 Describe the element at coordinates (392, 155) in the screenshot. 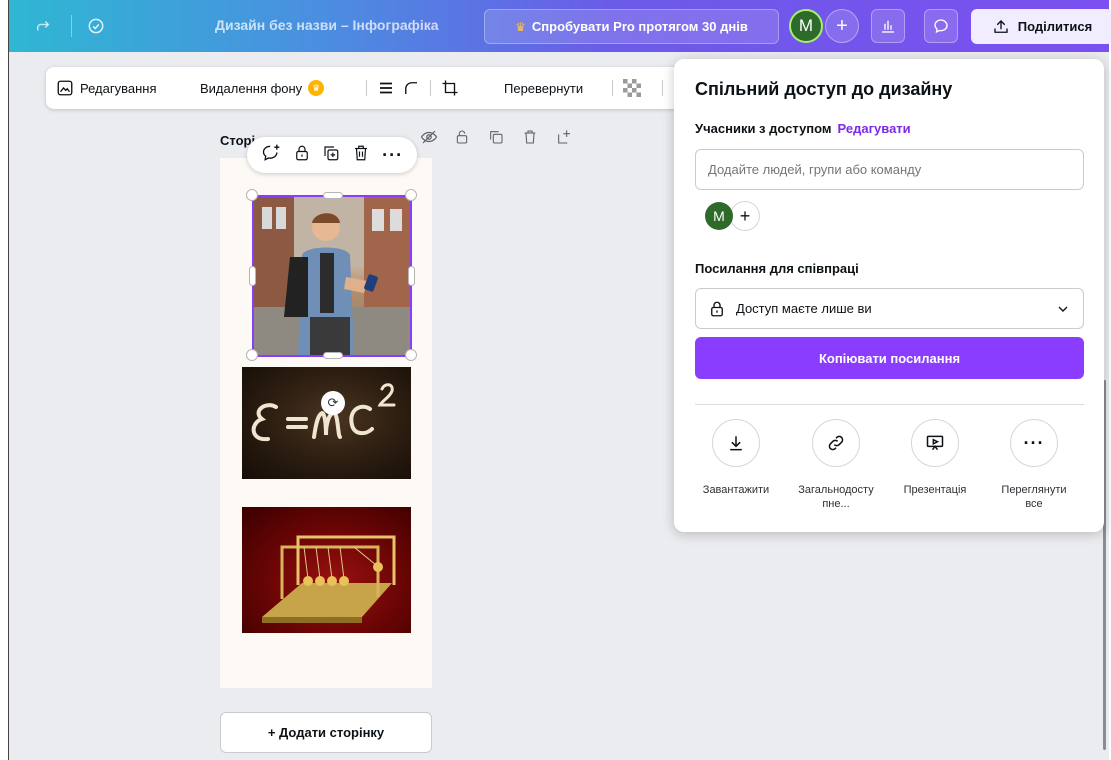

I see `more-options-icon: ···` at that location.